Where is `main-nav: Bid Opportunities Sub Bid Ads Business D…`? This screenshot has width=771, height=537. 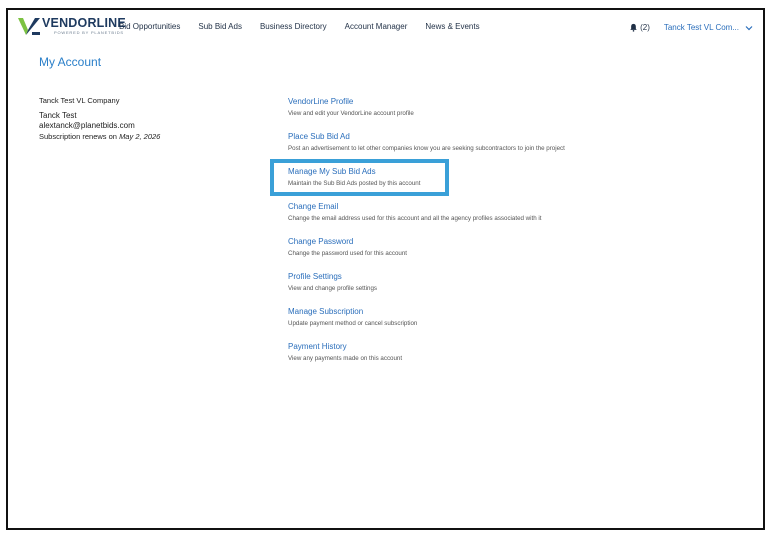 main-nav: Bid Opportunities Sub Bid Ads Business D… is located at coordinates (308, 26).